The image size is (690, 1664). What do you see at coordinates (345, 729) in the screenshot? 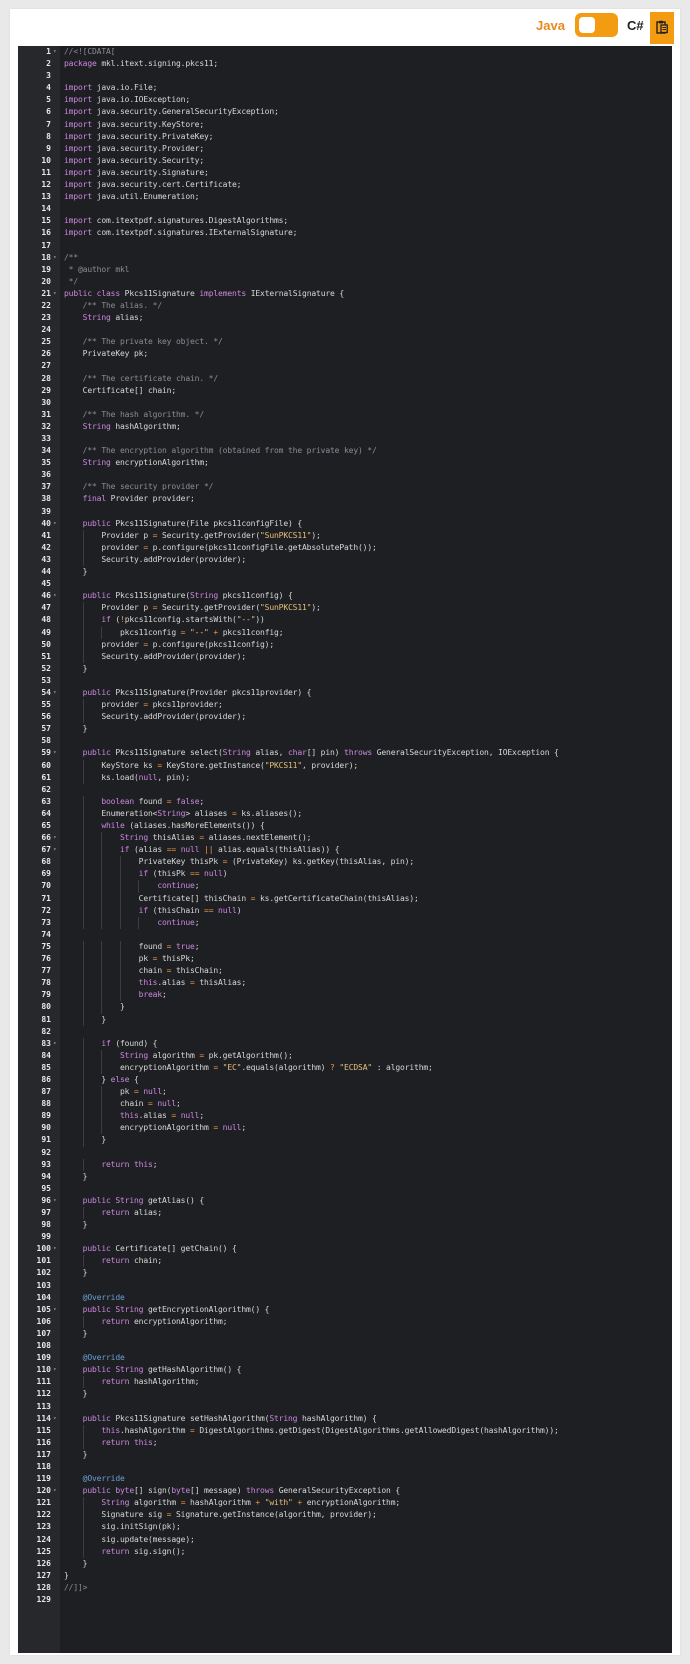
I see `code-line: 57 }` at bounding box center [345, 729].